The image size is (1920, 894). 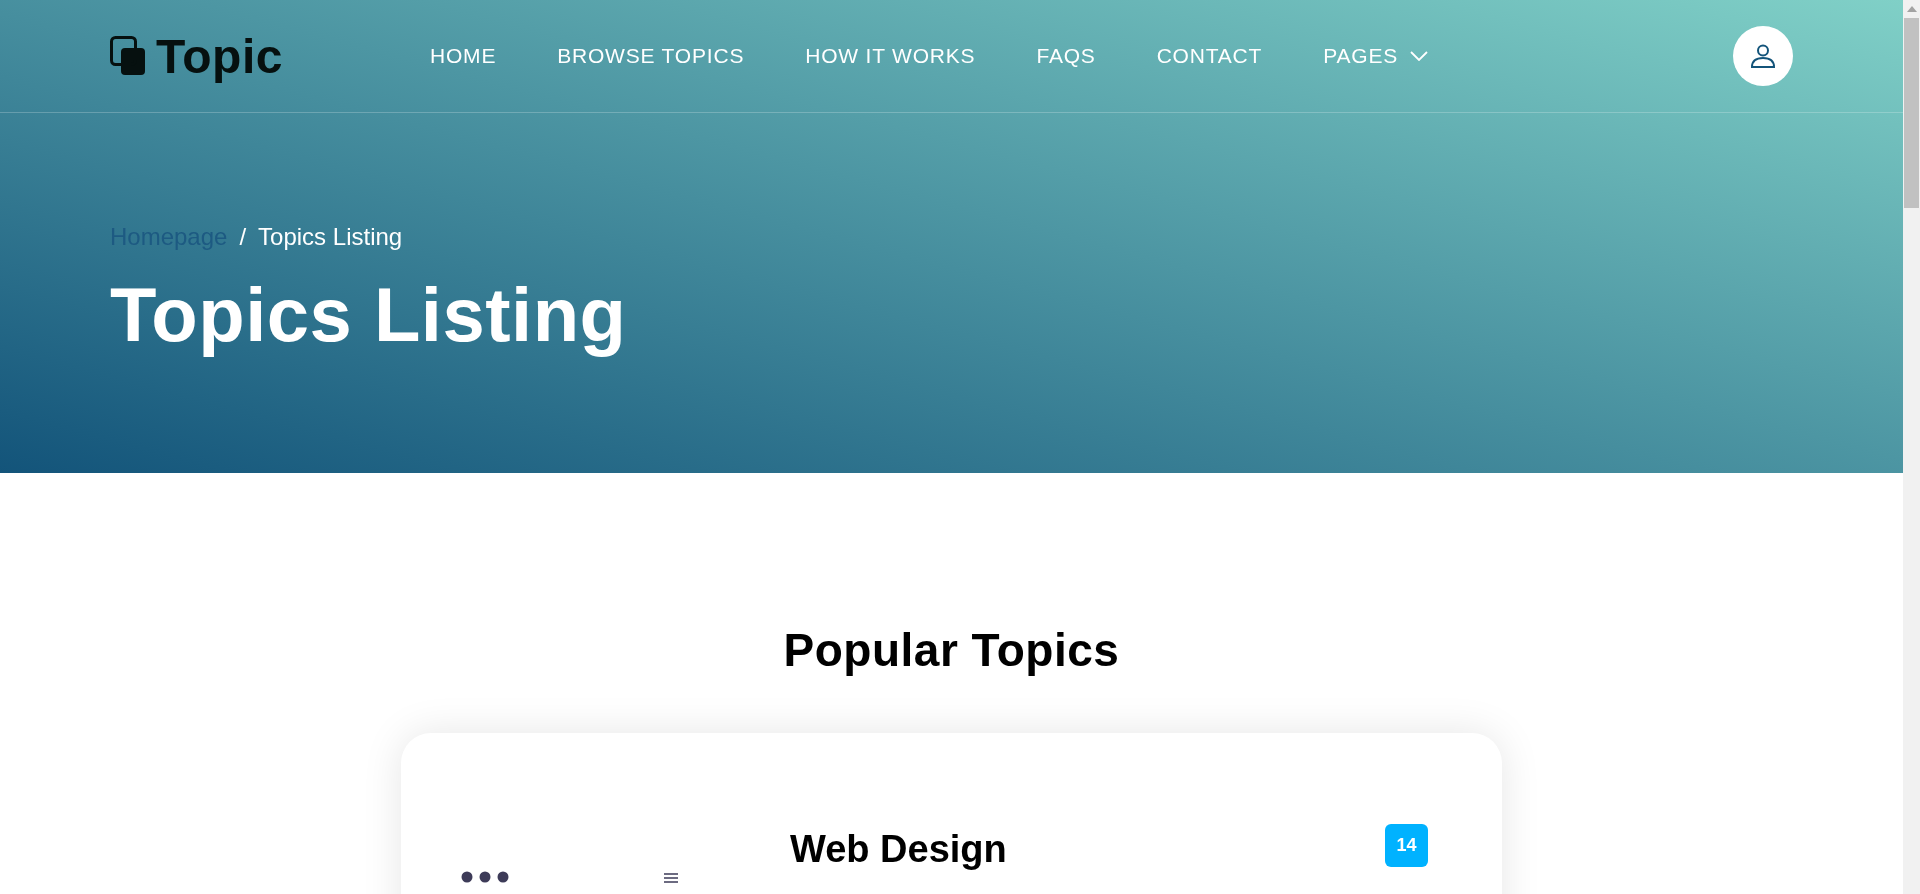 What do you see at coordinates (671, 878) in the screenshot?
I see `menu-lines-icon` at bounding box center [671, 878].